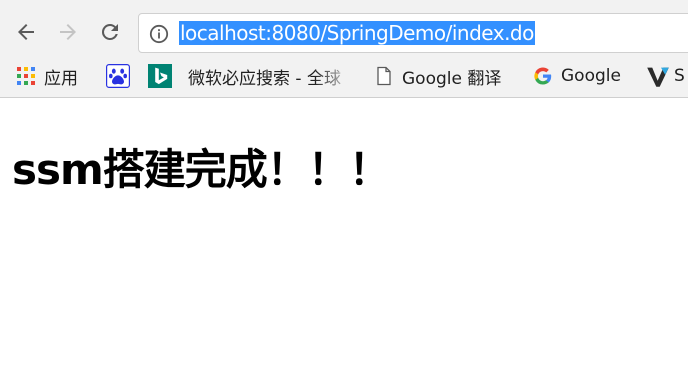  What do you see at coordinates (201, 169) in the screenshot?
I see `page-heading: ssm搭建完成！！！` at bounding box center [201, 169].